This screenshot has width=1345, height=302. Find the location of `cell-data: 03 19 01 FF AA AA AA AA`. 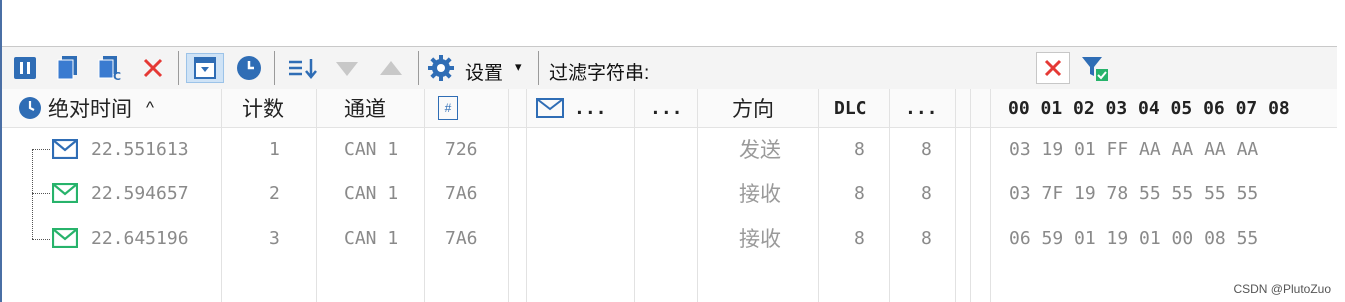

cell-data: 03 19 01 FF AA AA AA AA is located at coordinates (1134, 149).